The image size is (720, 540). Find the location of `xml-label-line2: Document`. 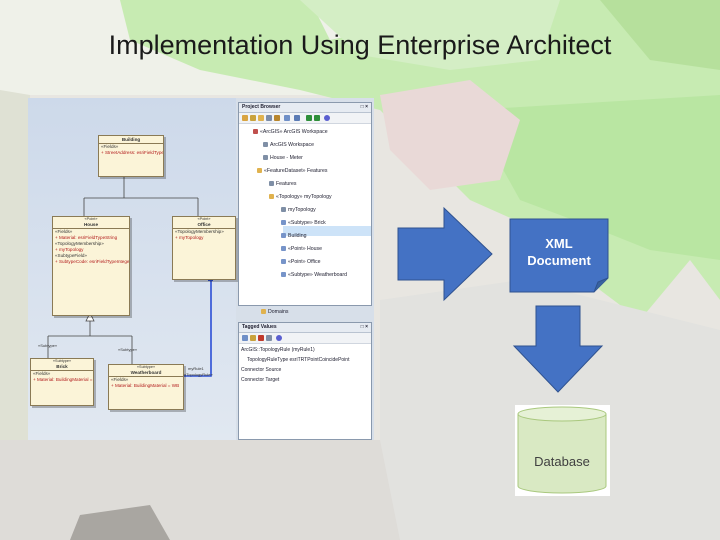

xml-label-line2: Document is located at coordinates (559, 260).